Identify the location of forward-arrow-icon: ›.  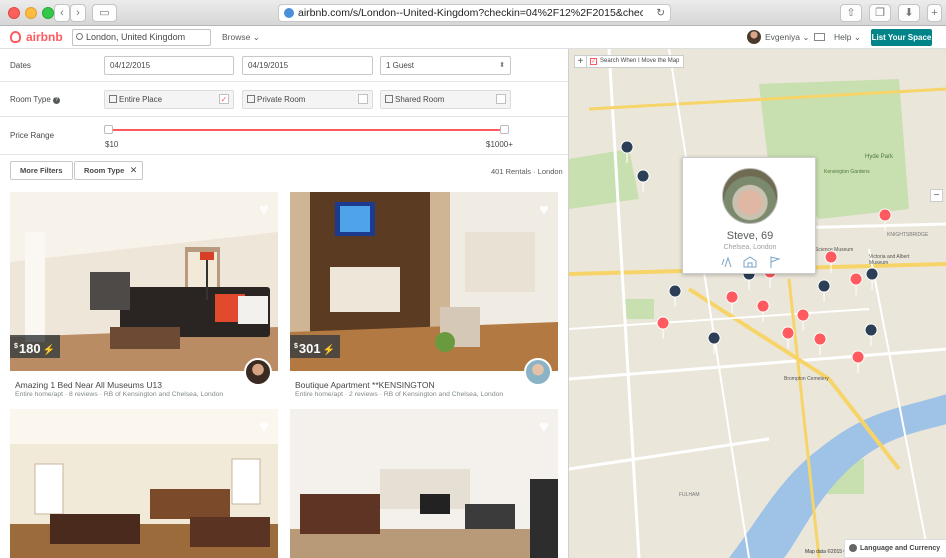
(78, 13).